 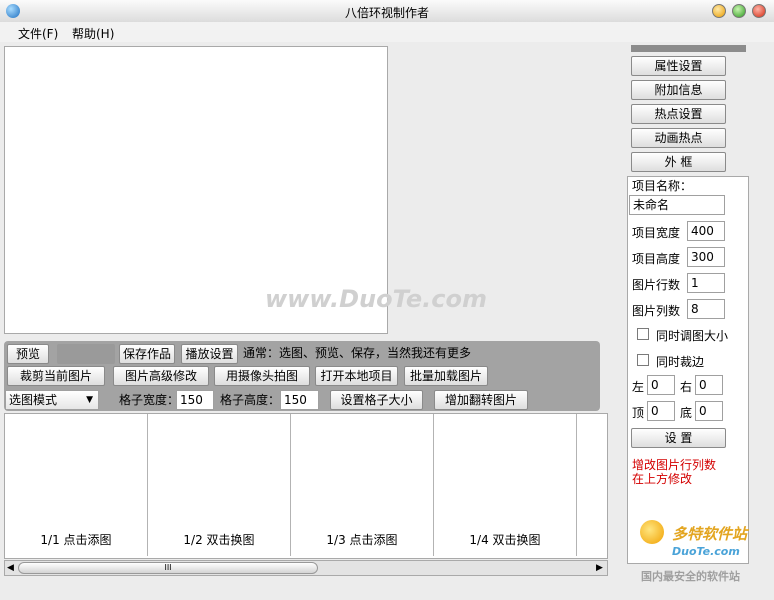 What do you see at coordinates (446, 376) in the screenshot?
I see `batch-load-button: 批量加载图片` at bounding box center [446, 376].